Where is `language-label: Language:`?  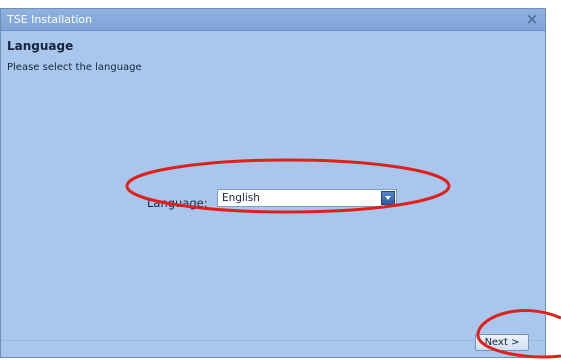 language-label: Language: is located at coordinates (177, 203).